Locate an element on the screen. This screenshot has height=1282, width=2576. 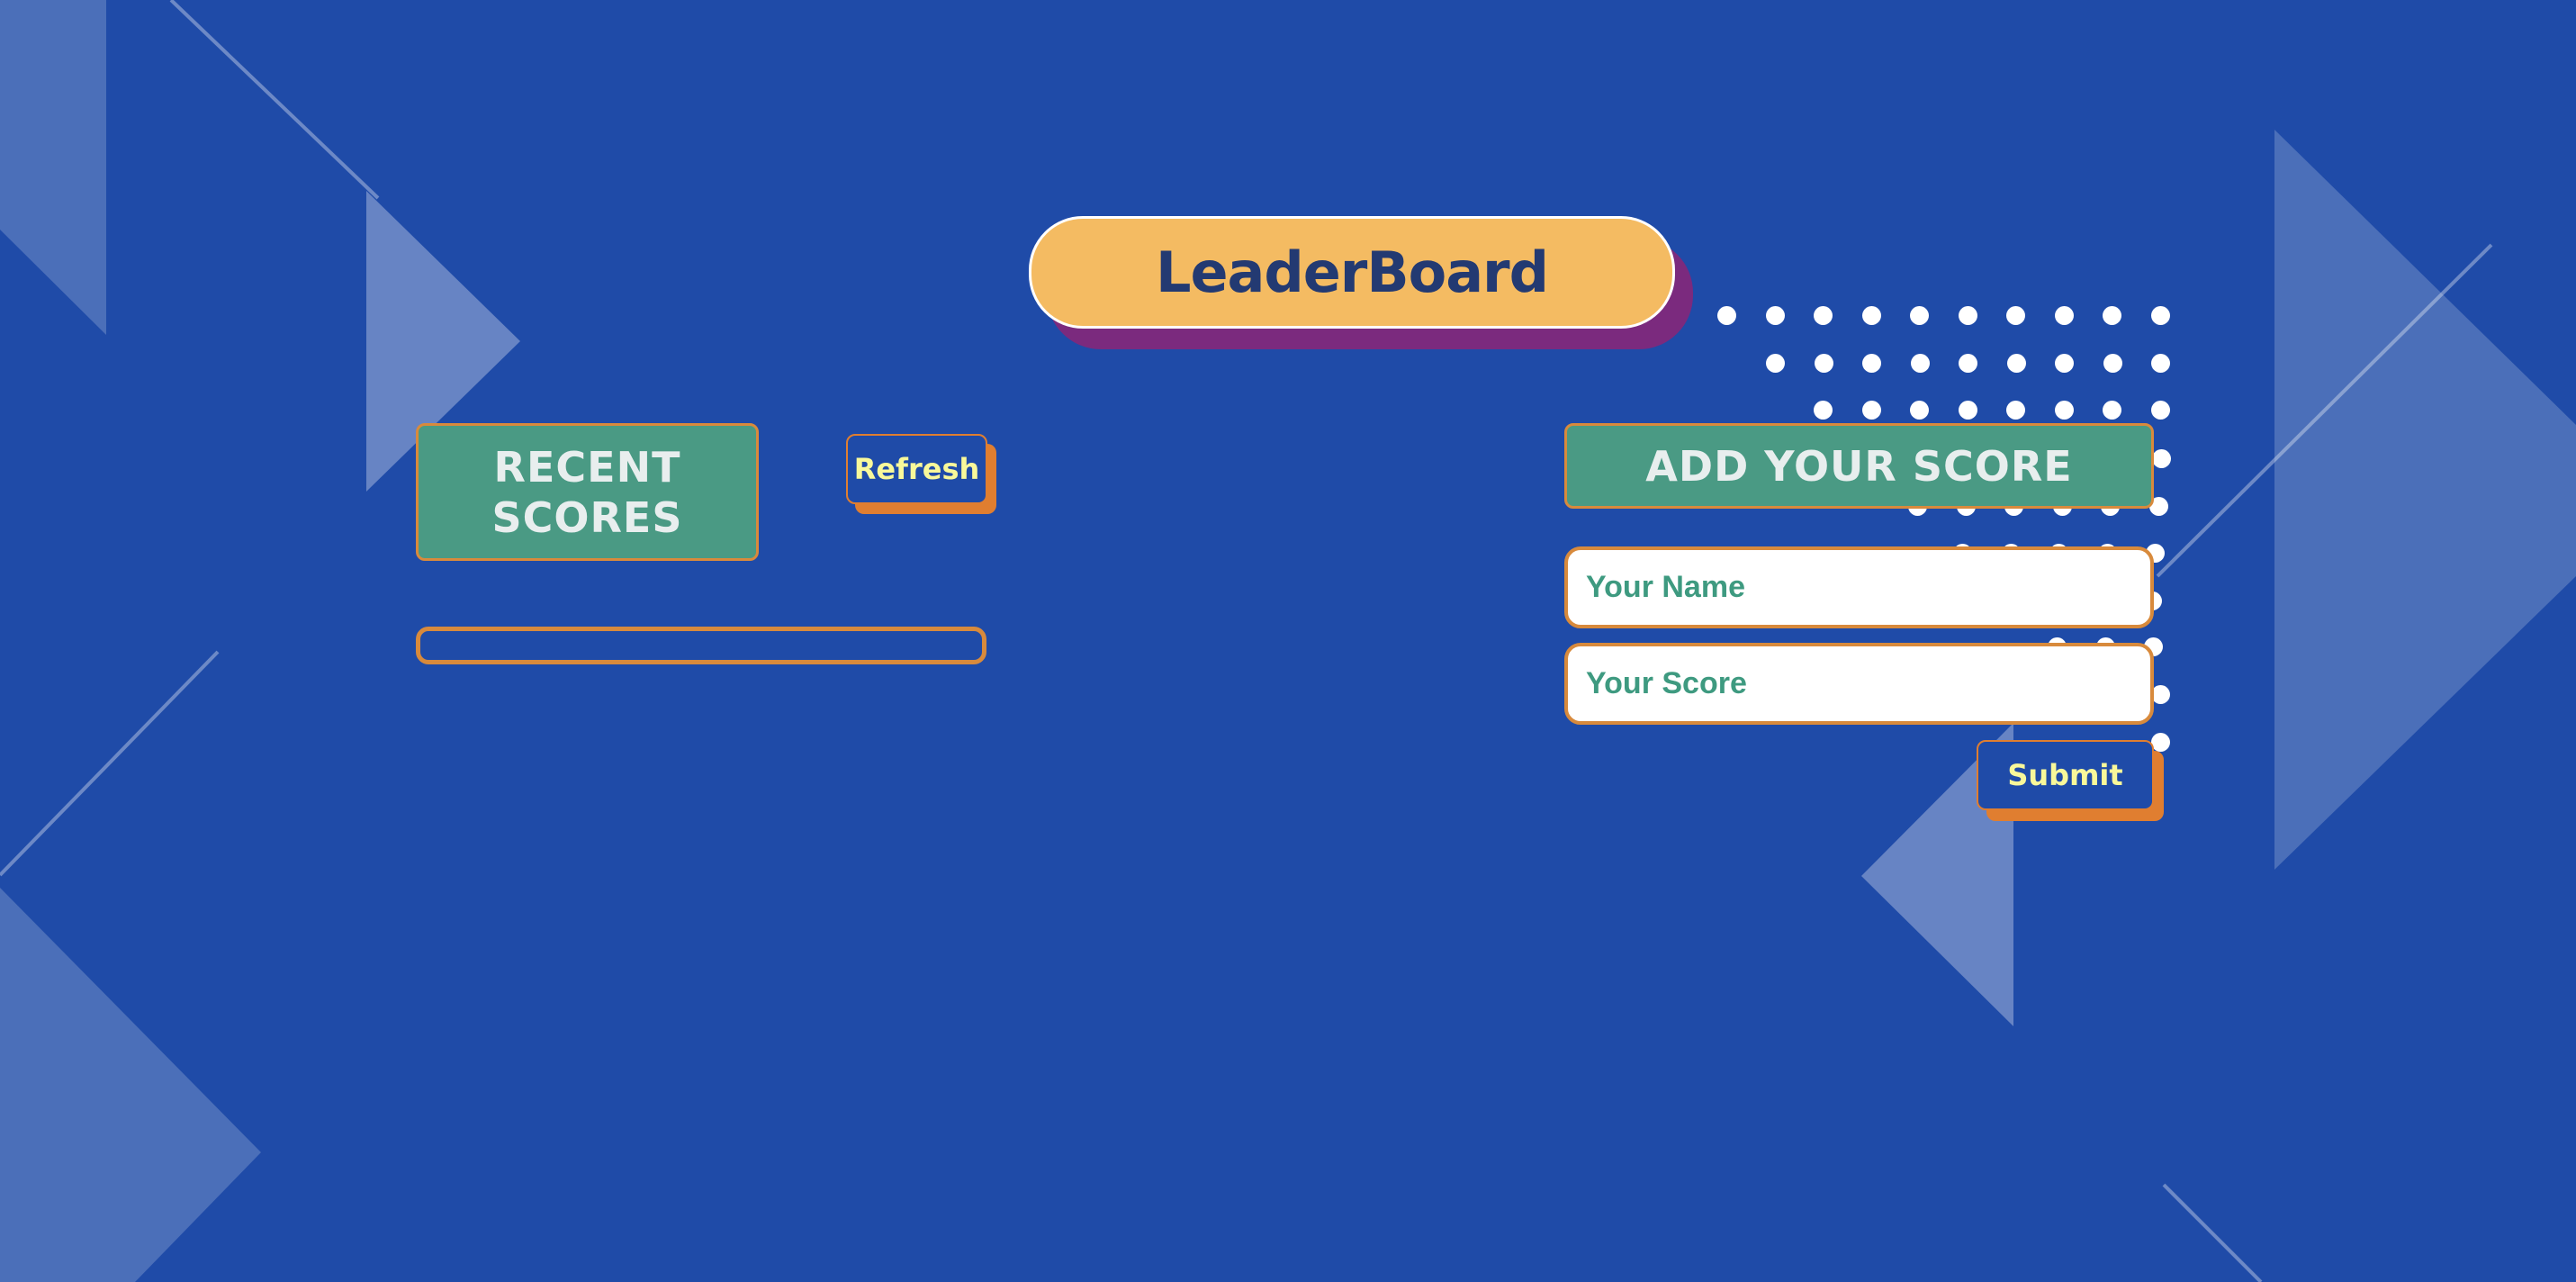
recent-scores-heading-line2: SCORES is located at coordinates (587, 517).